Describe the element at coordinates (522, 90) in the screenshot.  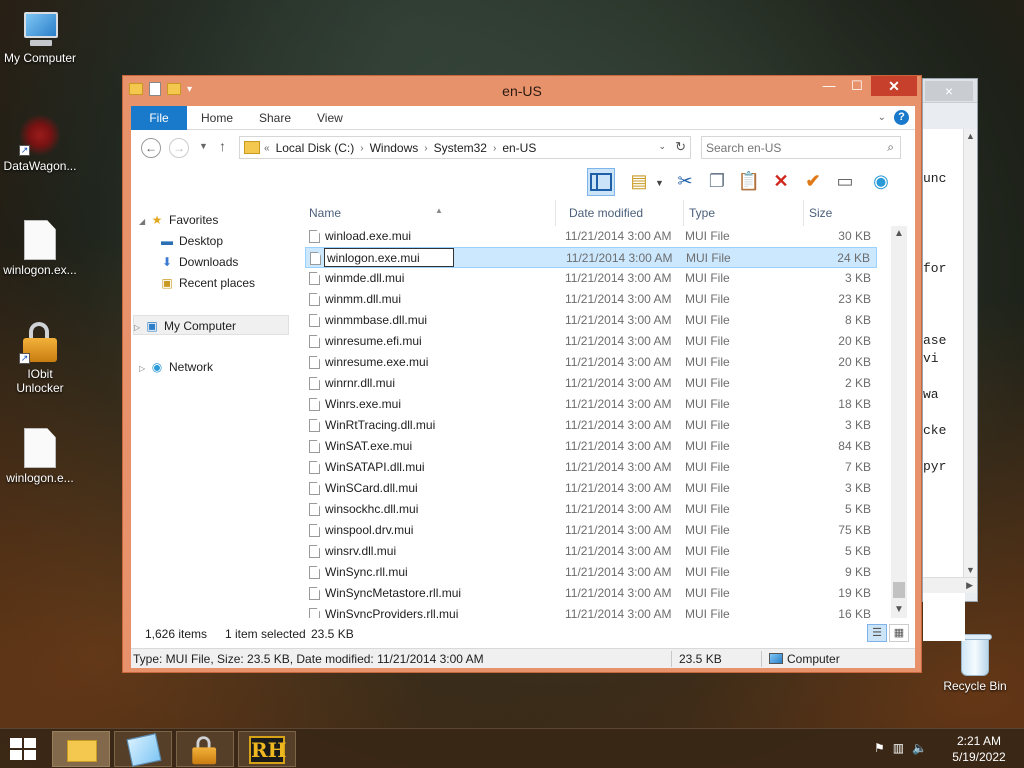
I see `titlebar: ▾ en-US — ☐ ✕` at that location.